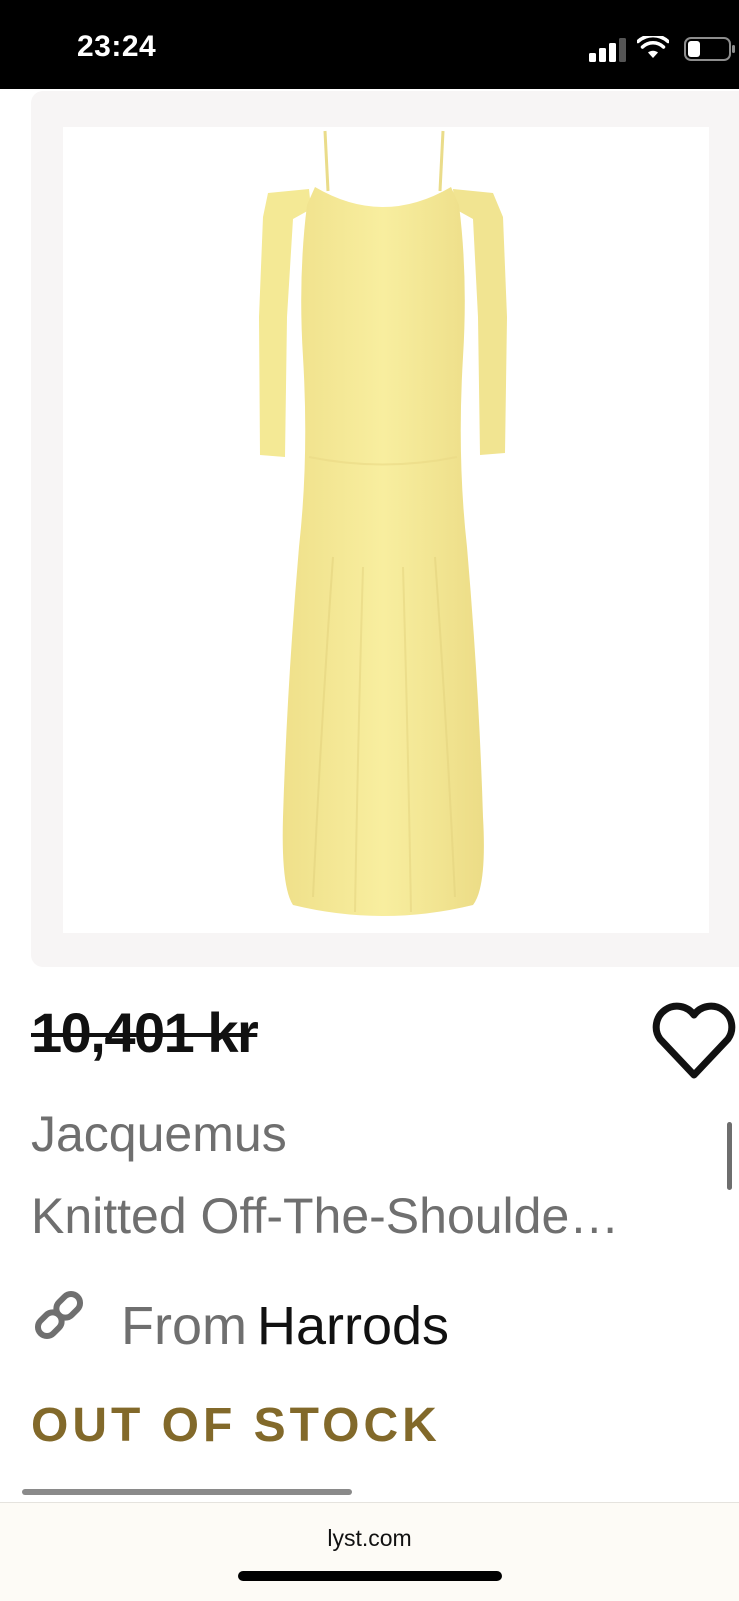 This screenshot has height=1601, width=739. I want to click on retailer-line: From Harrods, so click(285, 1326).